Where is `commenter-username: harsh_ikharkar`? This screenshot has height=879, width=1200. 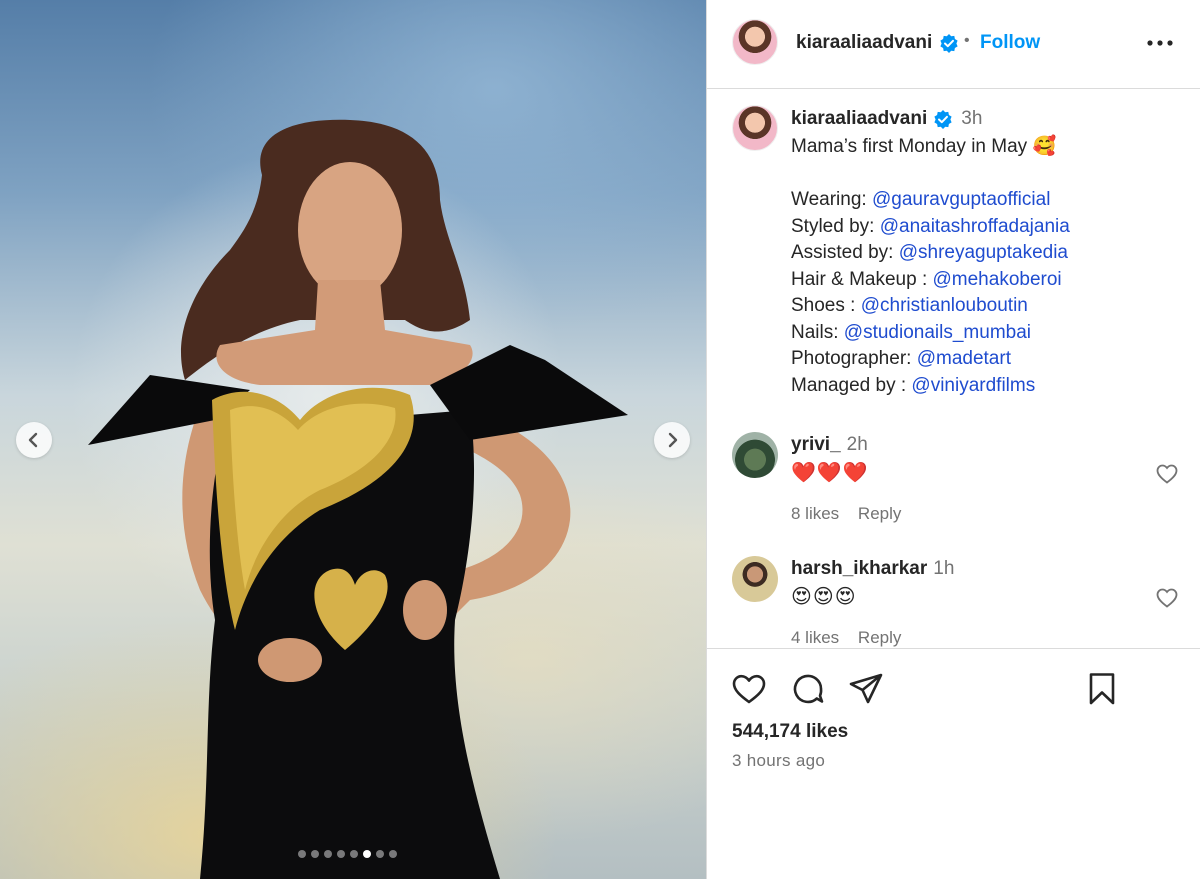 commenter-username: harsh_ikharkar is located at coordinates (859, 568).